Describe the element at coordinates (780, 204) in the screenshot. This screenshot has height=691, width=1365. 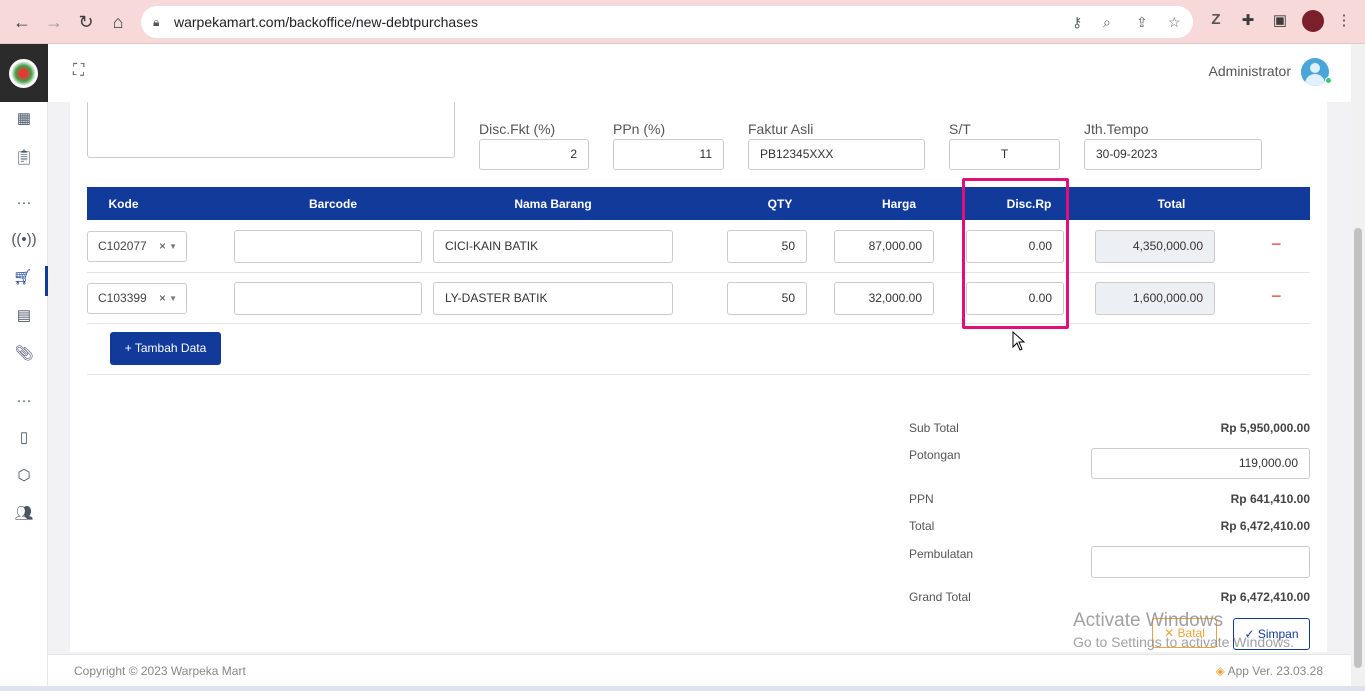
I see `col-qty: QTY` at that location.